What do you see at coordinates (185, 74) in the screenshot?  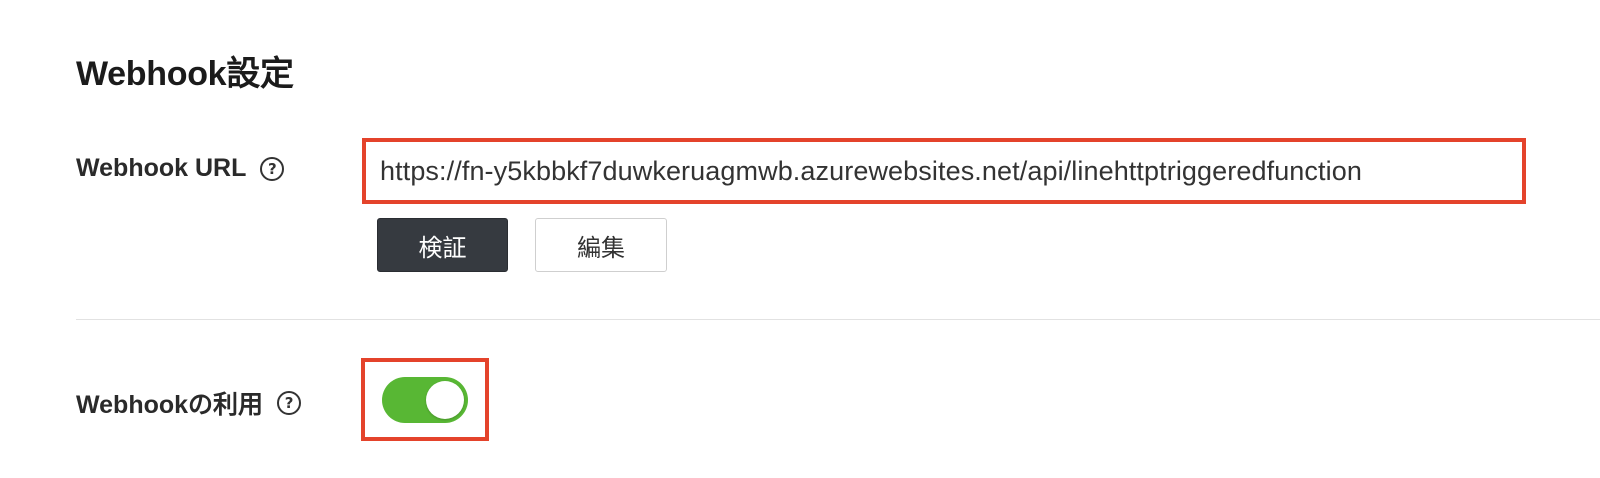 I see `section-title: Webhook設定` at bounding box center [185, 74].